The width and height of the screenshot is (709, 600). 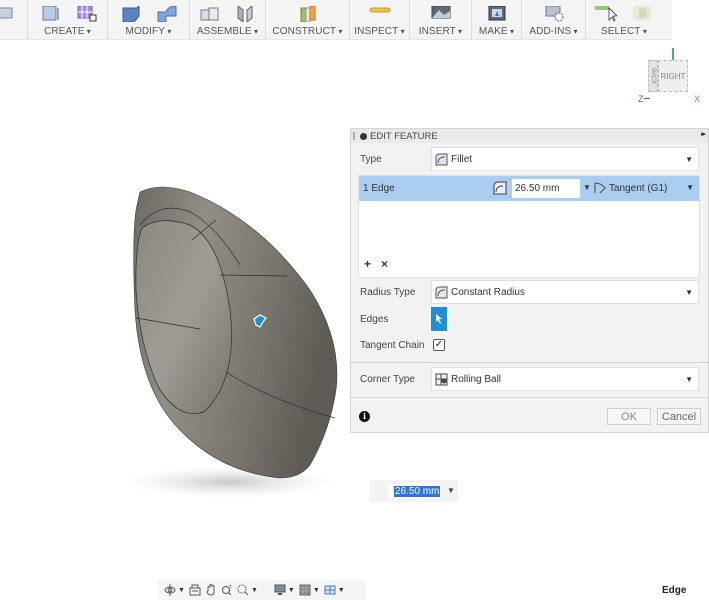 What do you see at coordinates (14, 20) in the screenshot?
I see `toolbar-group-sketch` at bounding box center [14, 20].